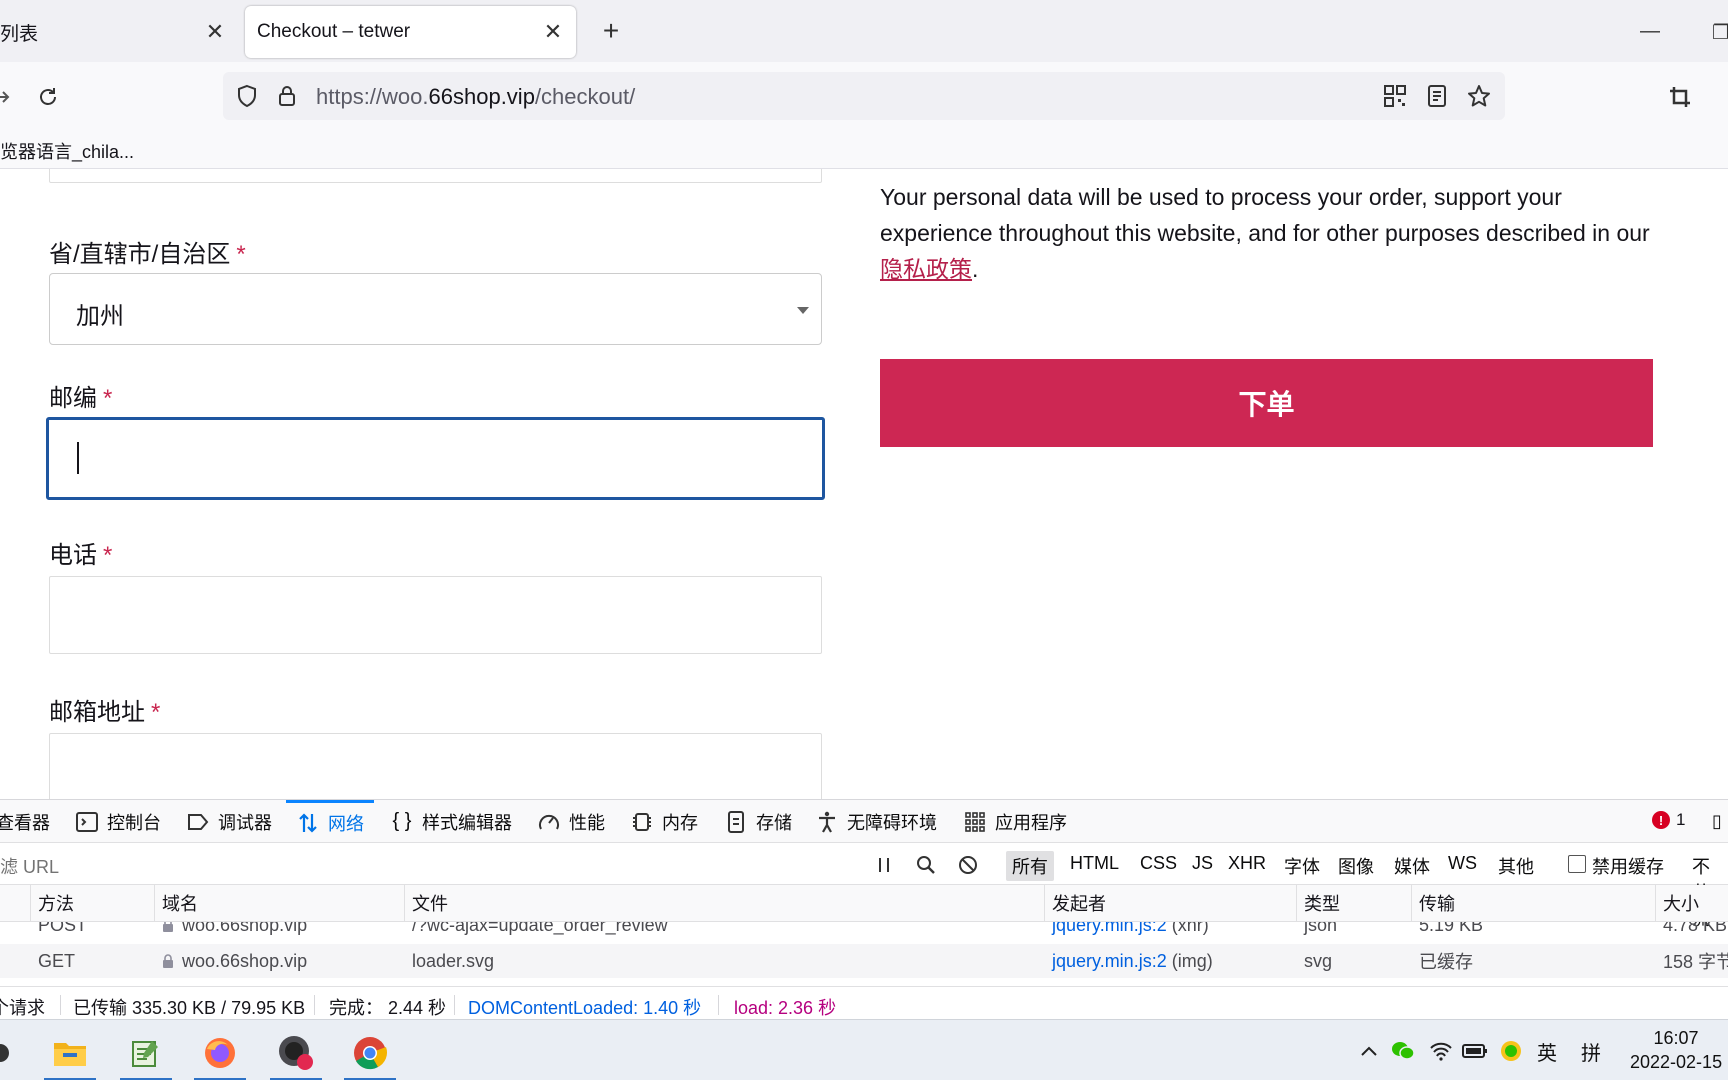 Image resolution: width=1728 pixels, height=1080 pixels. What do you see at coordinates (1591, 1051) in the screenshot?
I see `ime-mode: 拼` at bounding box center [1591, 1051].